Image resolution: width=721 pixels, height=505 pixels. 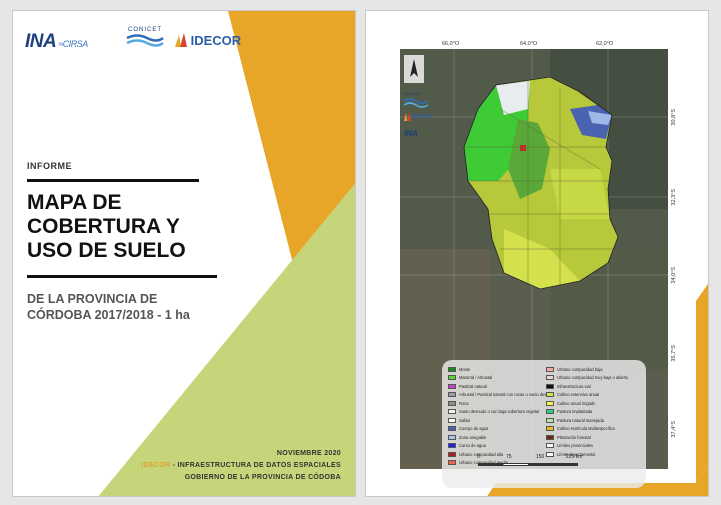 What do you see at coordinates (473, 437) in the screenshot?
I see `legend-label: Zona anegable` at bounding box center [473, 437].